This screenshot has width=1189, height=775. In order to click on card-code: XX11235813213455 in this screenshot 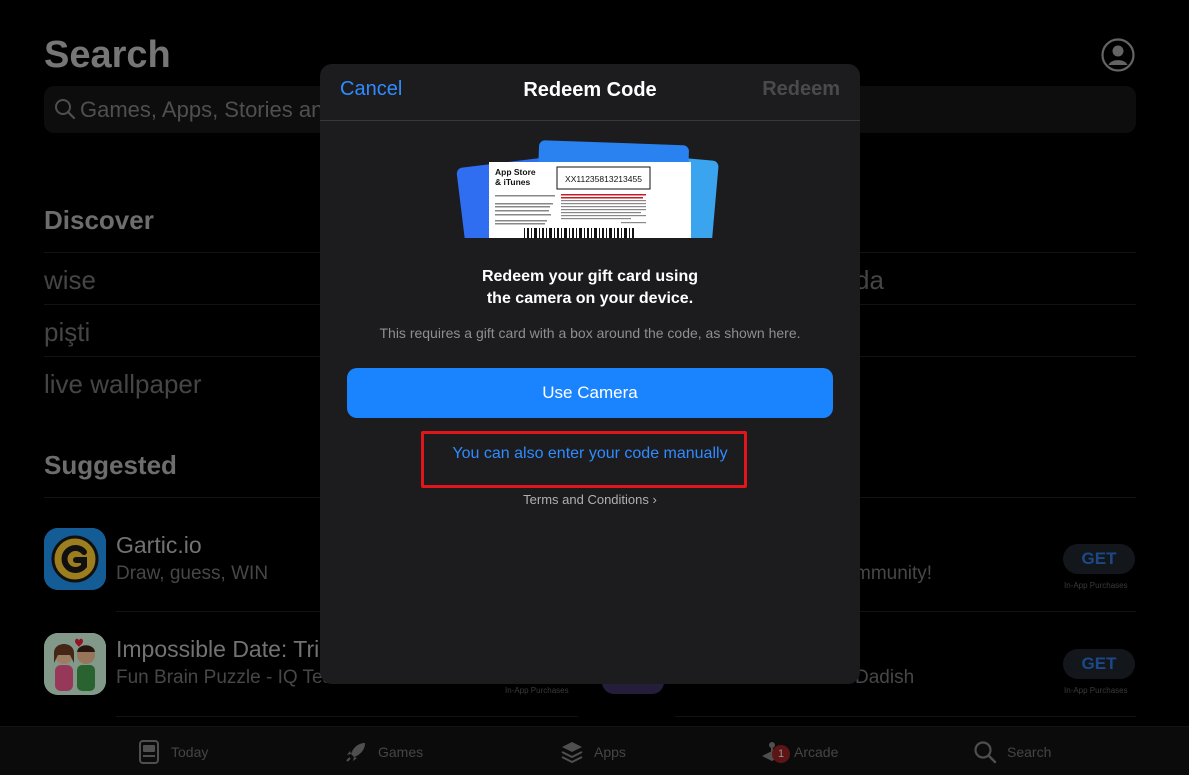, I will do `click(603, 179)`.